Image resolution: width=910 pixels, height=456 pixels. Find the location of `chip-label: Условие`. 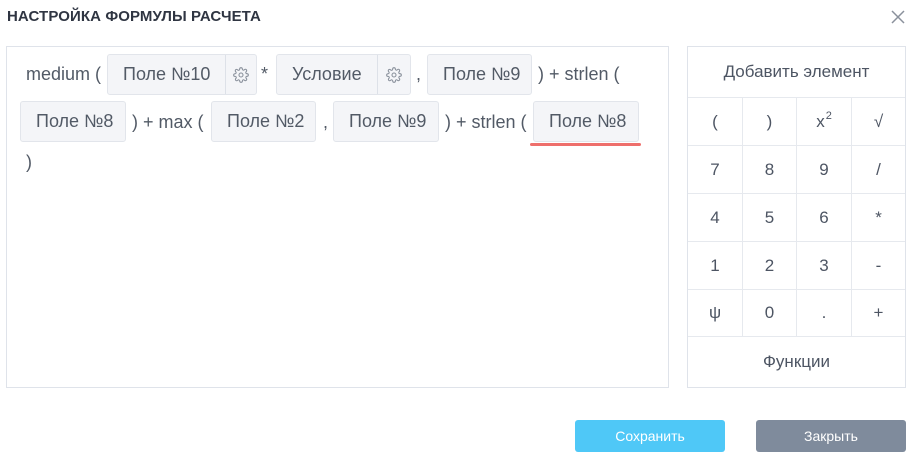

chip-label: Условие is located at coordinates (327, 74).